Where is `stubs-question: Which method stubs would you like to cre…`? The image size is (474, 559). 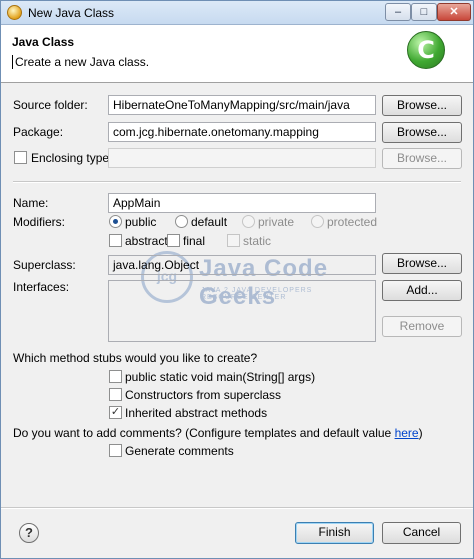
stubs-question: Which method stubs would you like to cre… is located at coordinates (135, 358).